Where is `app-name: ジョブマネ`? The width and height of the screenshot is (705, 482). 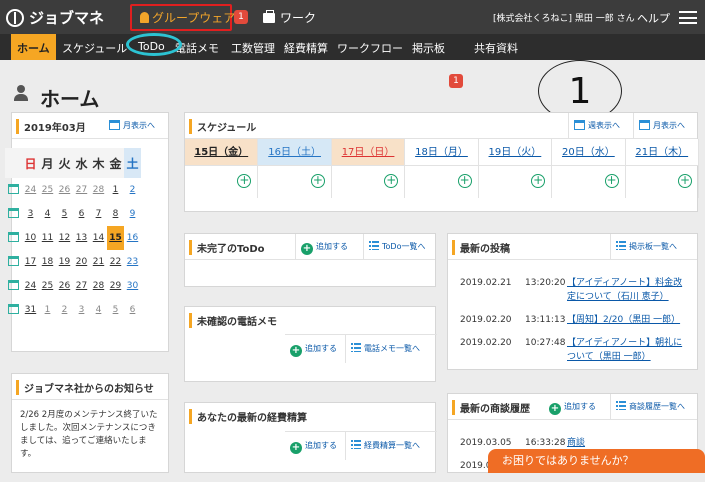 app-name: ジョブマネ is located at coordinates (67, 18).